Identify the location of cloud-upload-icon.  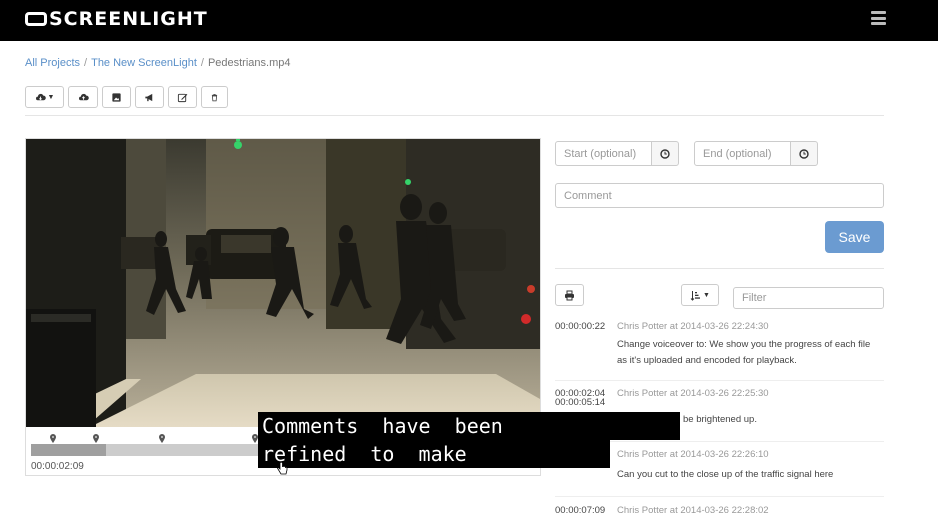
(83, 96).